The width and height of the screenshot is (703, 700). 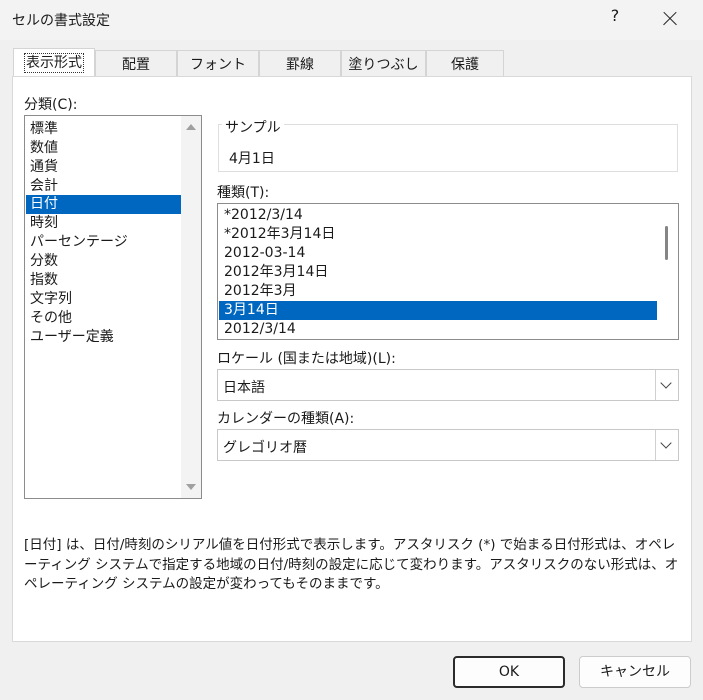 What do you see at coordinates (103, 337) in the screenshot?
I see `category-item: ユーザー定義` at bounding box center [103, 337].